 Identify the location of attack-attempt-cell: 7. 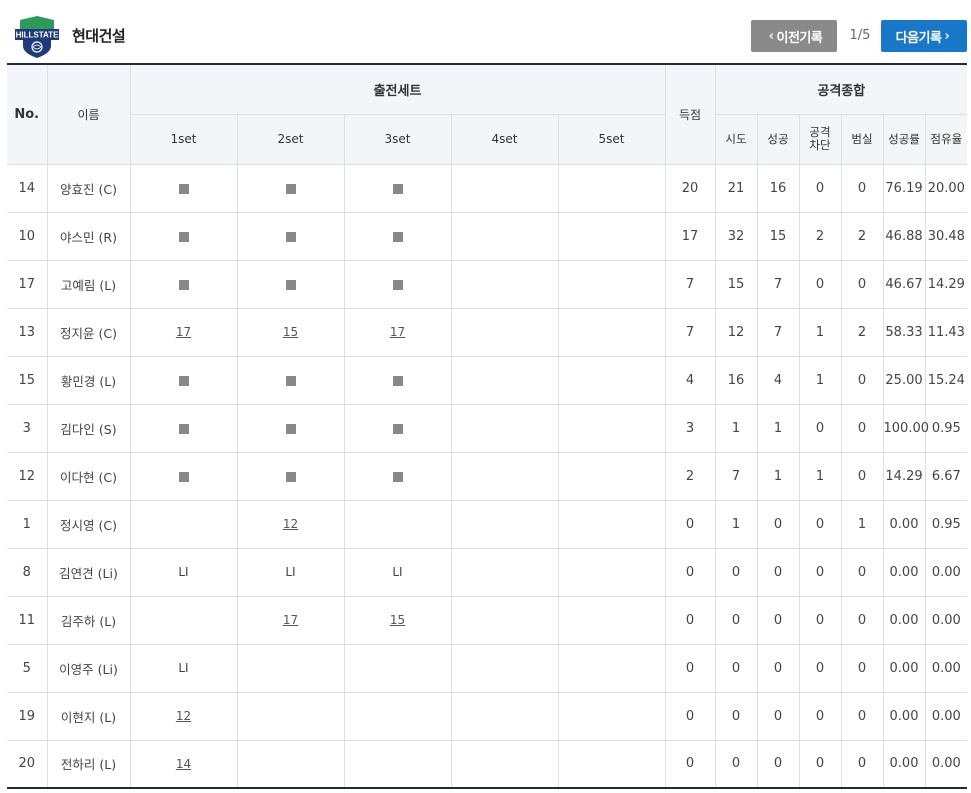
(736, 476).